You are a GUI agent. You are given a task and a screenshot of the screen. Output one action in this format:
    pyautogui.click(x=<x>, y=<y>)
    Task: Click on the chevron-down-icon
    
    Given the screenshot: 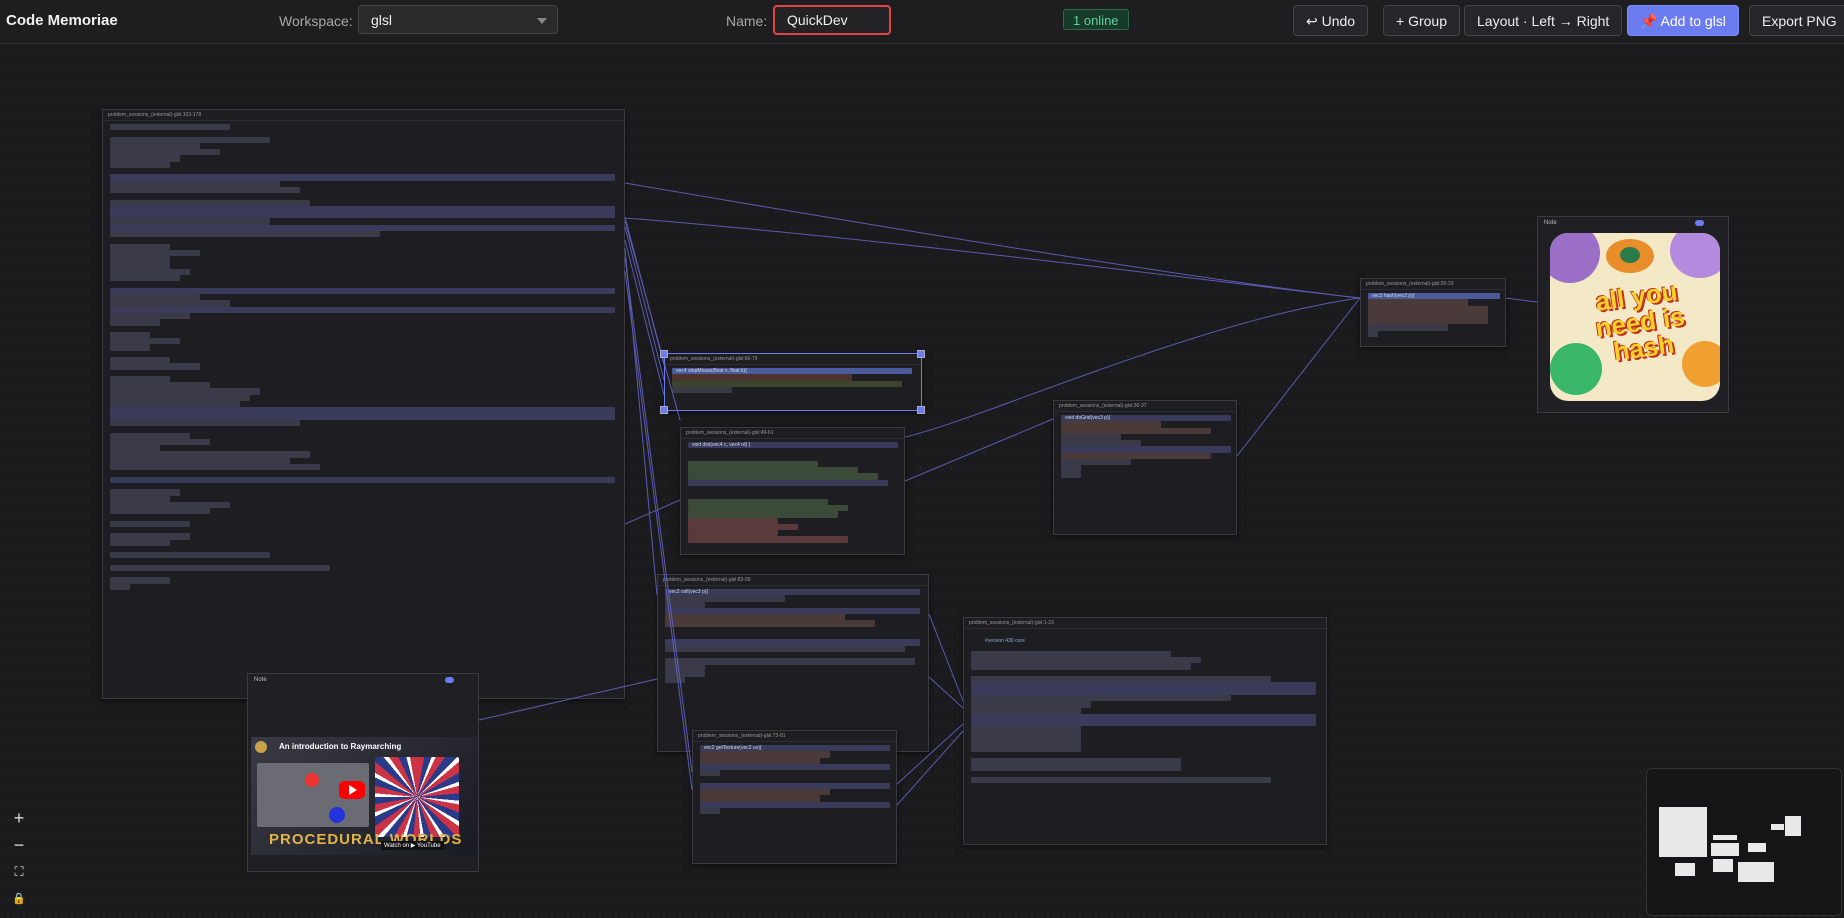 What is the action you would take?
    pyautogui.click(x=542, y=21)
    